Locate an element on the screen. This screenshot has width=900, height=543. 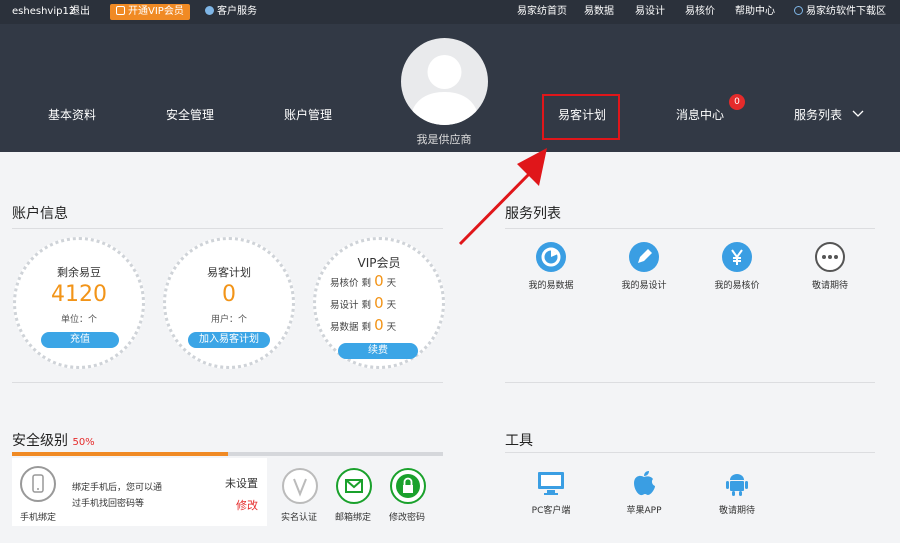
tool-coming-soon: 敬请期待 is located at coordinates (737, 492).